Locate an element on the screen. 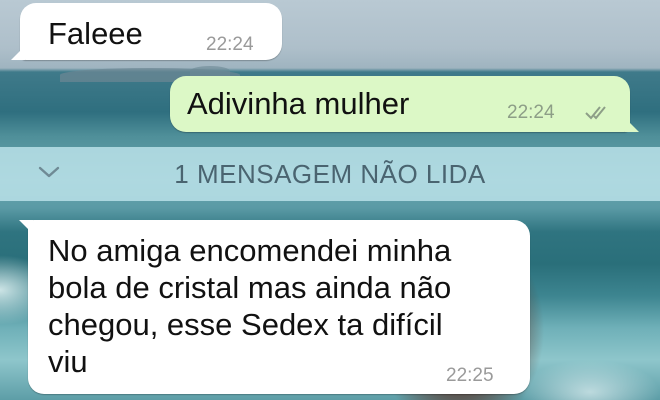  double-check-icon is located at coordinates (595, 113).